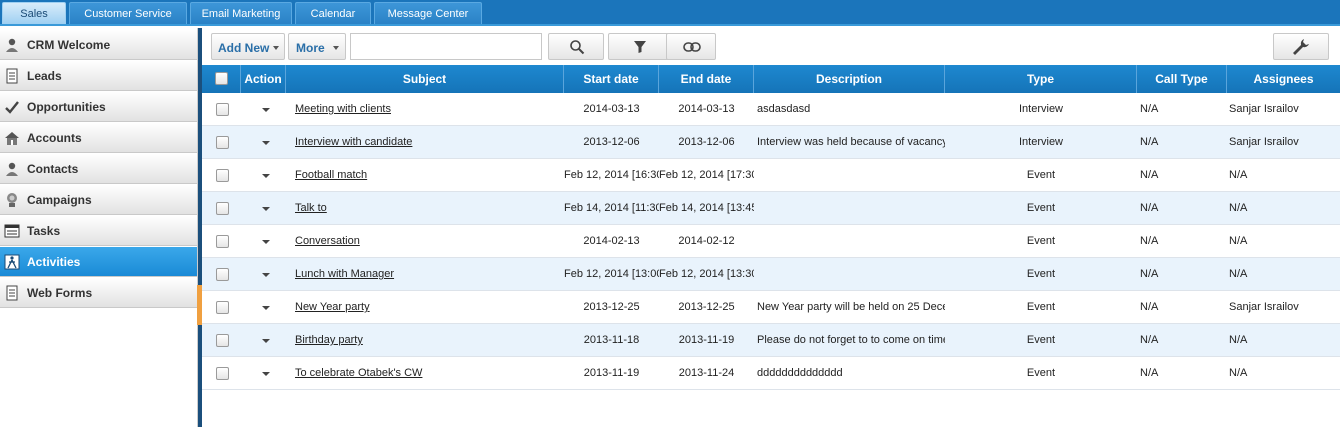 This screenshot has height=427, width=1340. I want to click on chevron-down-icon, so click(276, 48).